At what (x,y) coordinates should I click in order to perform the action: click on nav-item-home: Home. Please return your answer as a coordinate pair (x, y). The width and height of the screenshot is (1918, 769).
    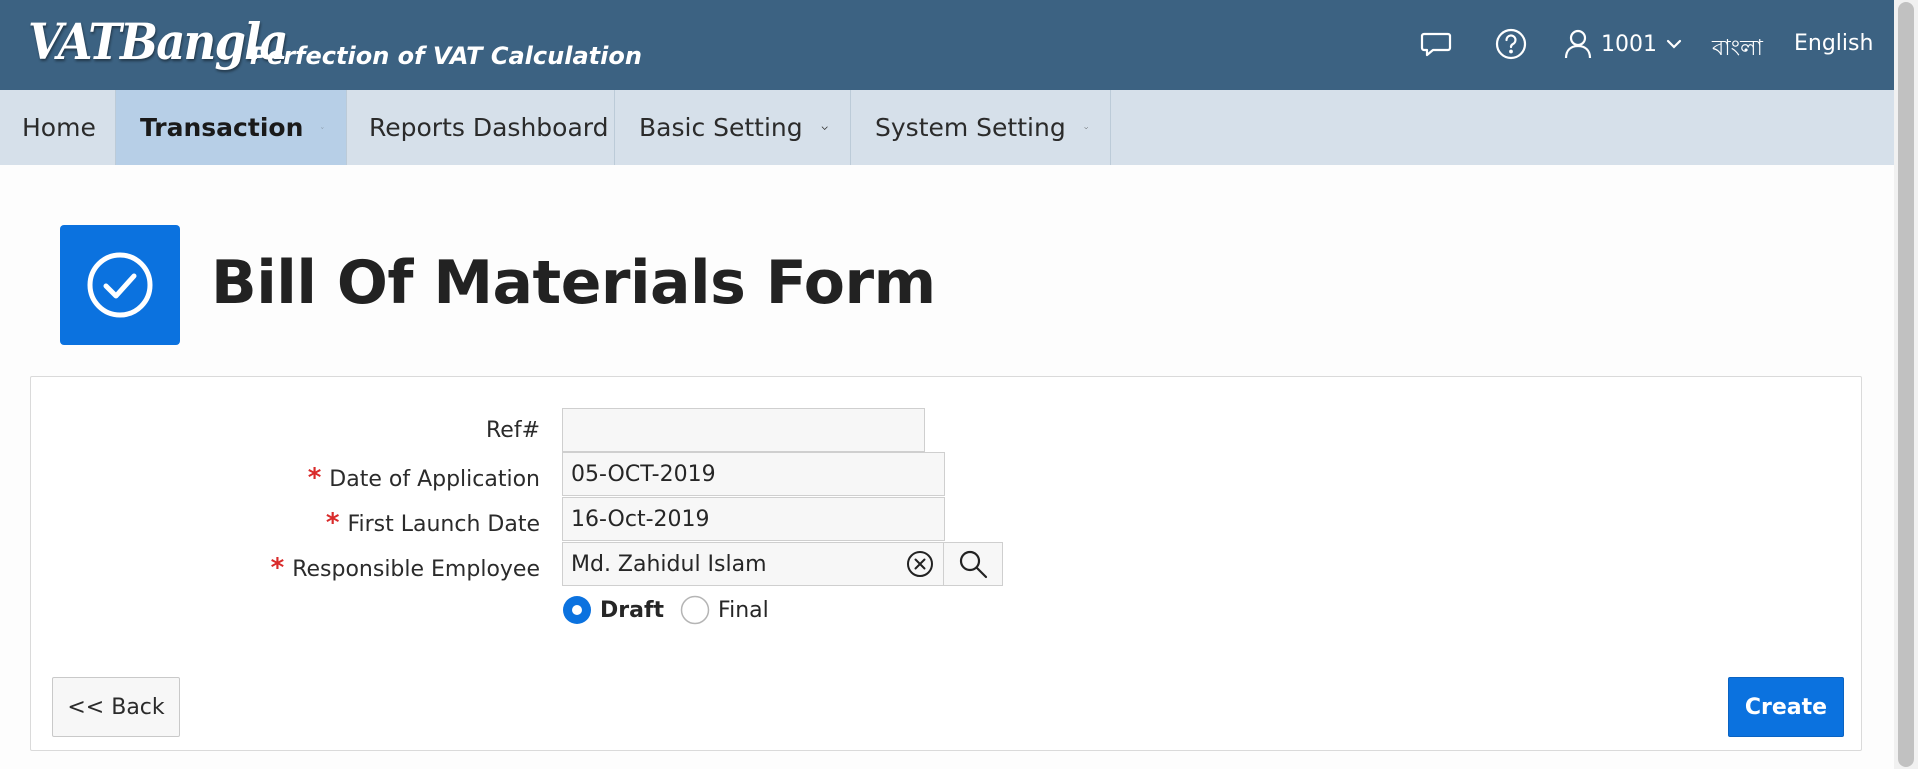
    Looking at the image, I should click on (58, 127).